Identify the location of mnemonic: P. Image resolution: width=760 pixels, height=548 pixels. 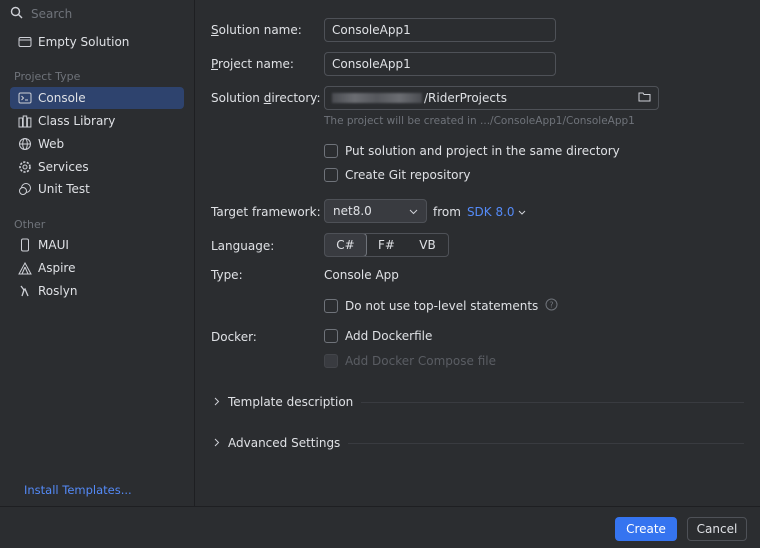
(215, 64).